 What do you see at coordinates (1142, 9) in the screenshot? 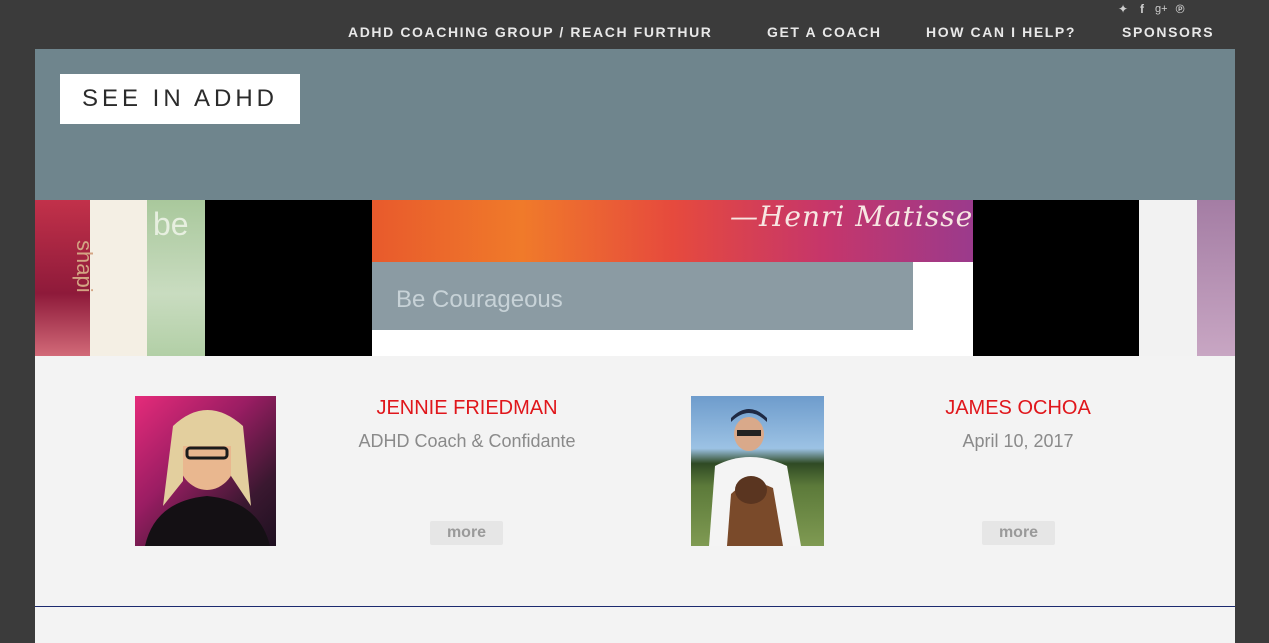
I see `facebook-icon: f` at bounding box center [1142, 9].